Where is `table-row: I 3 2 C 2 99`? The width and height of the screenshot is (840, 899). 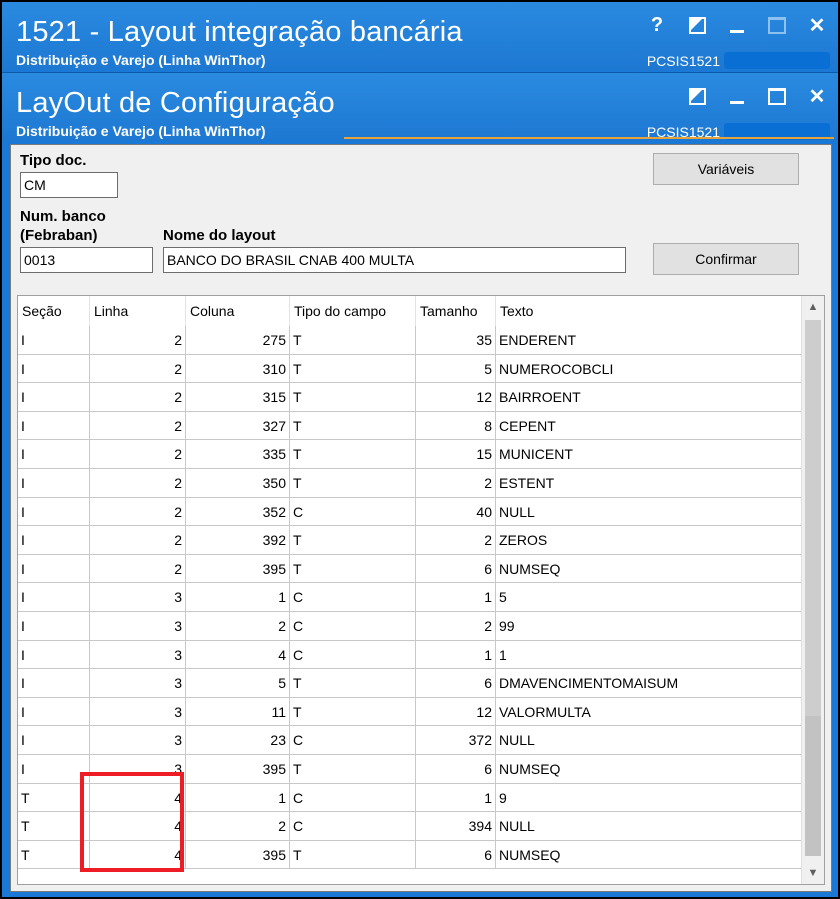 table-row: I 3 2 C 2 99 is located at coordinates (410, 626).